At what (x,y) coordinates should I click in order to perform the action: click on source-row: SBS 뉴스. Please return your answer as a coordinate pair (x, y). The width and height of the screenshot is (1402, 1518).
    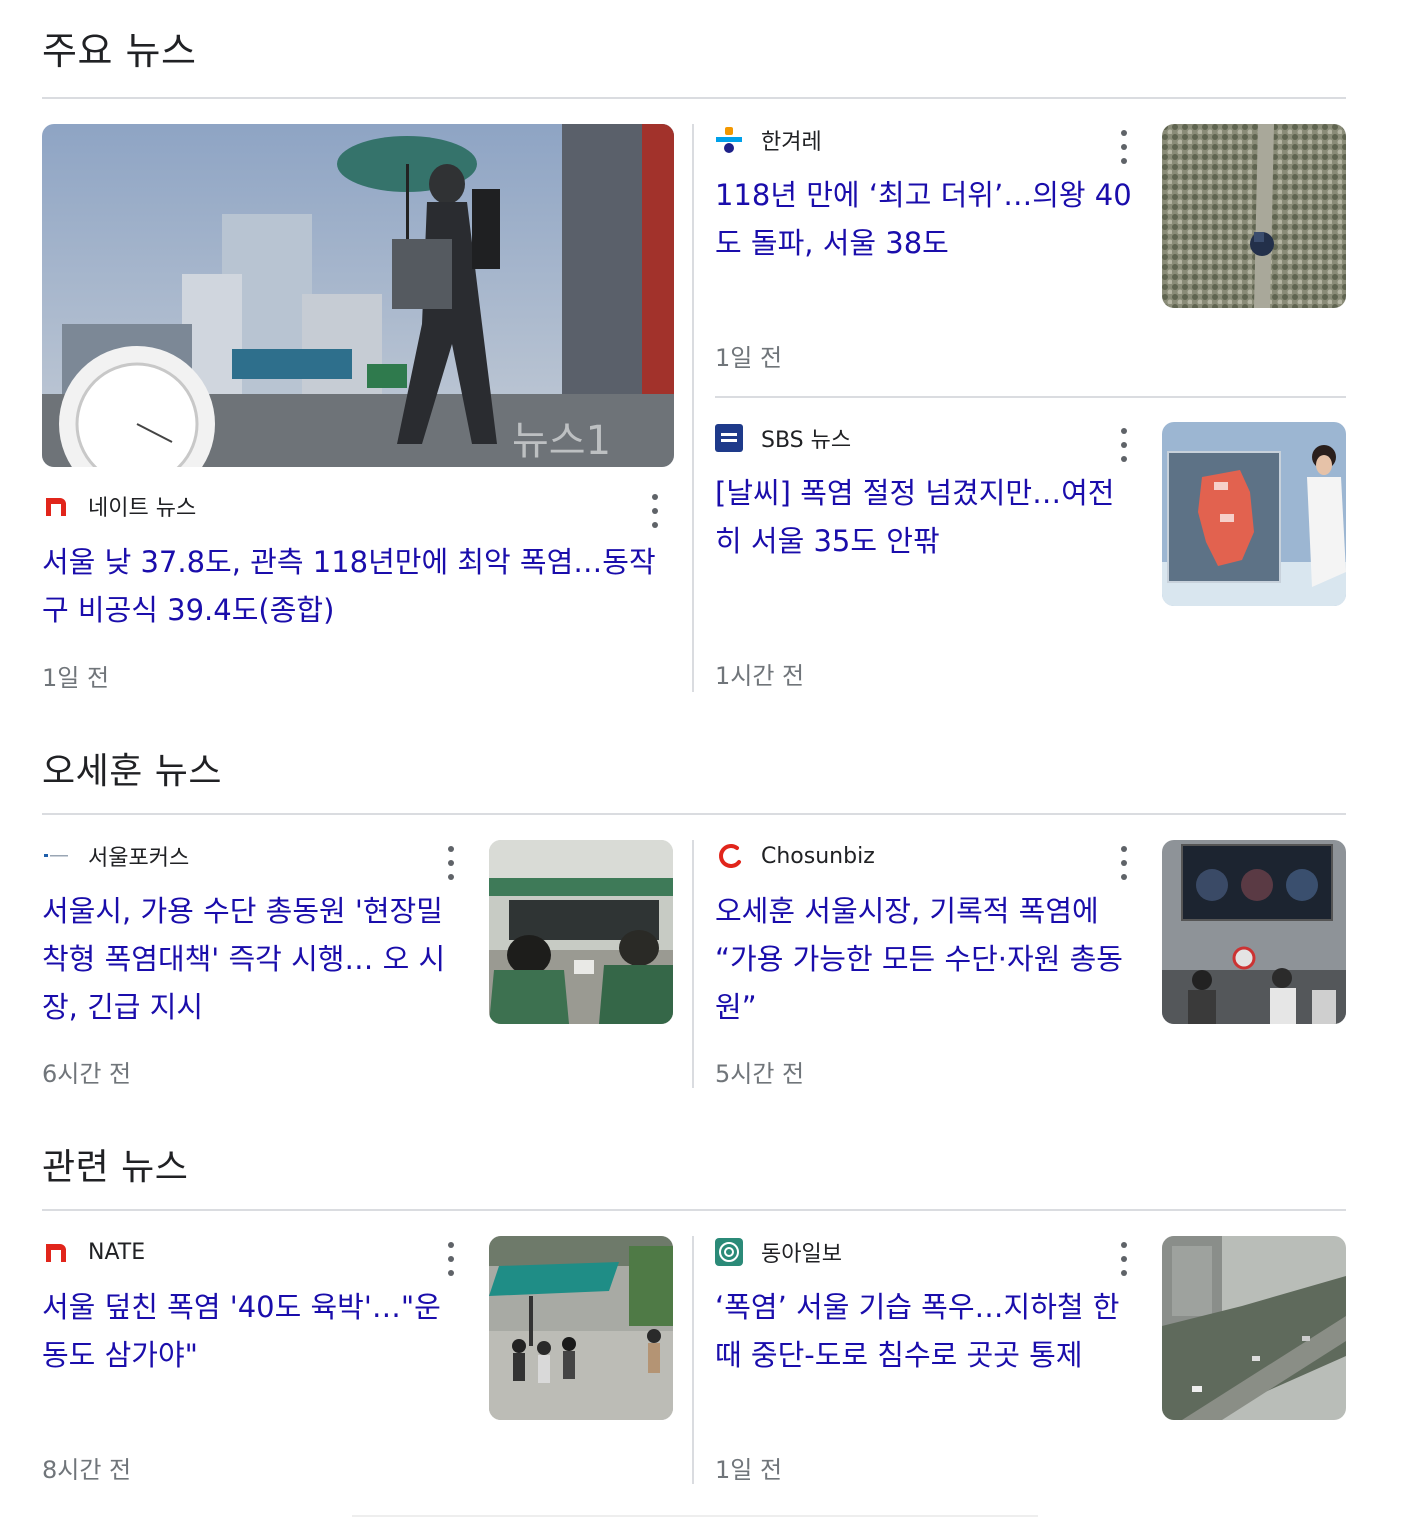
    Looking at the image, I should click on (783, 438).